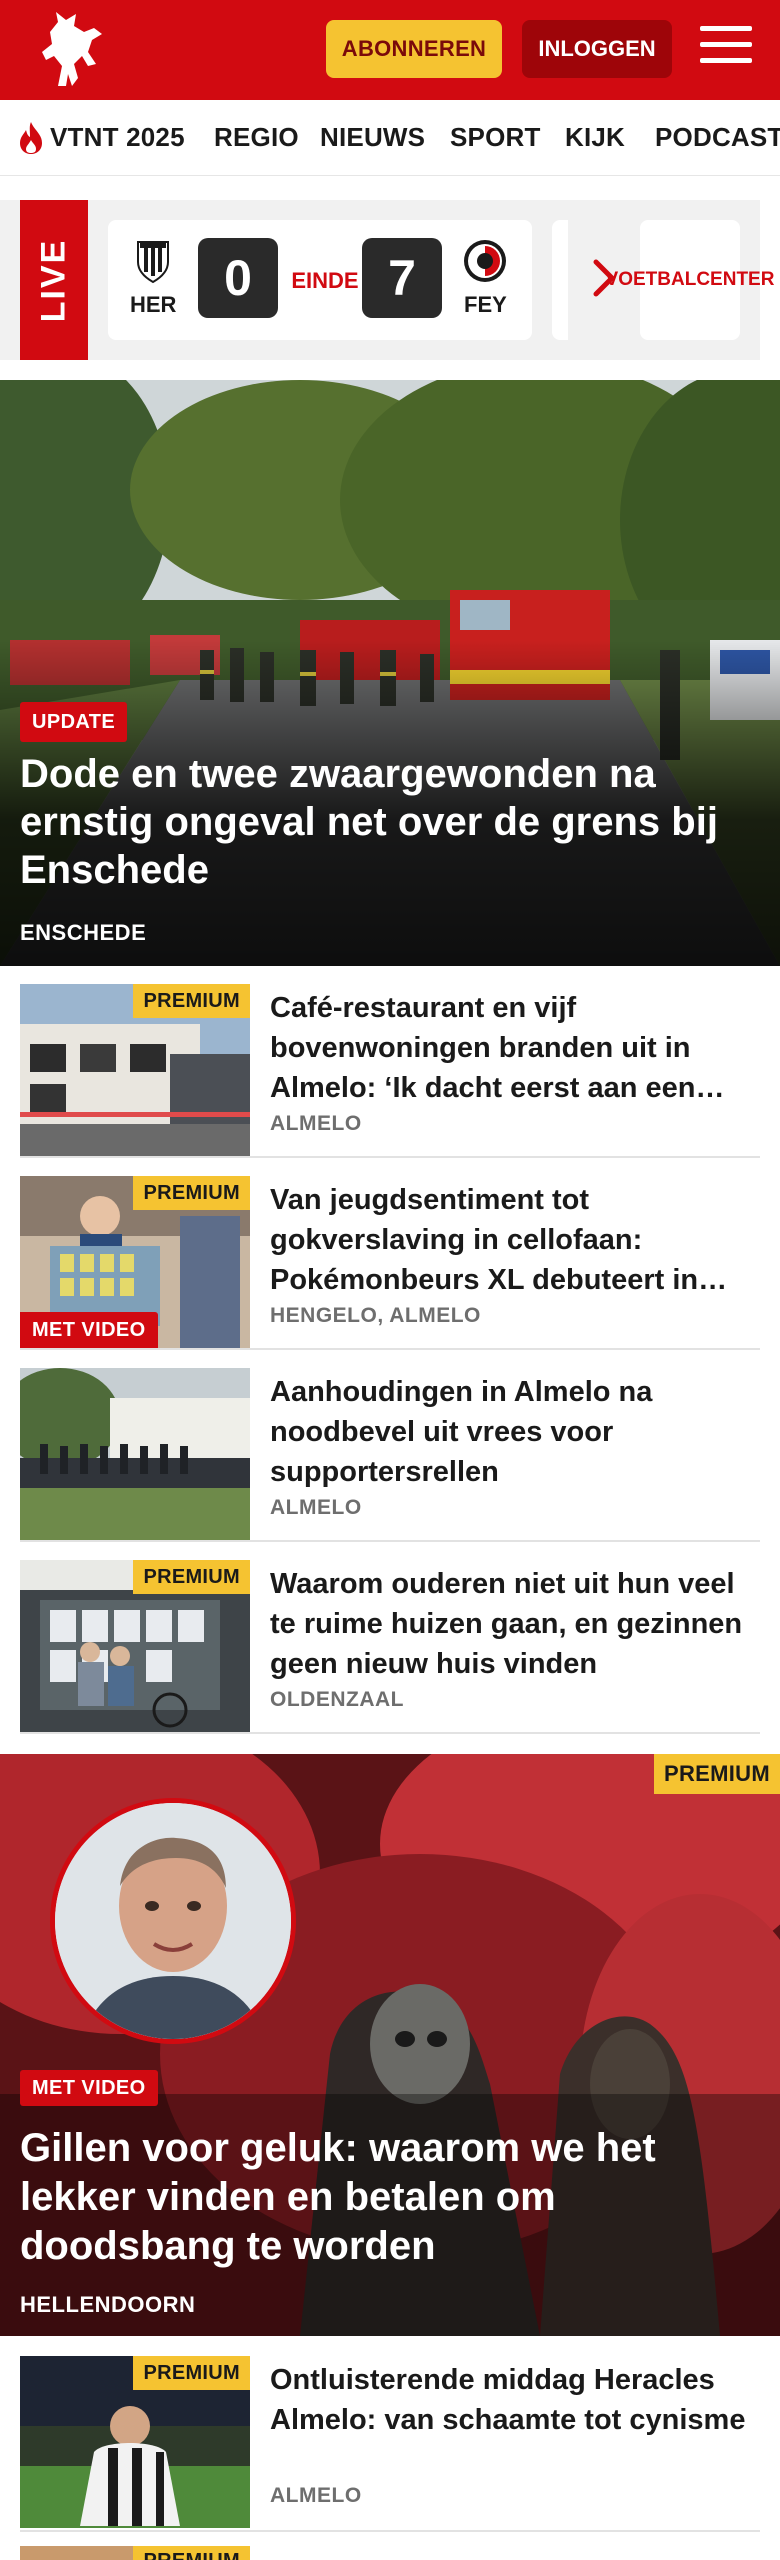  I want to click on nav-item-kijk: KIJK, so click(595, 137).